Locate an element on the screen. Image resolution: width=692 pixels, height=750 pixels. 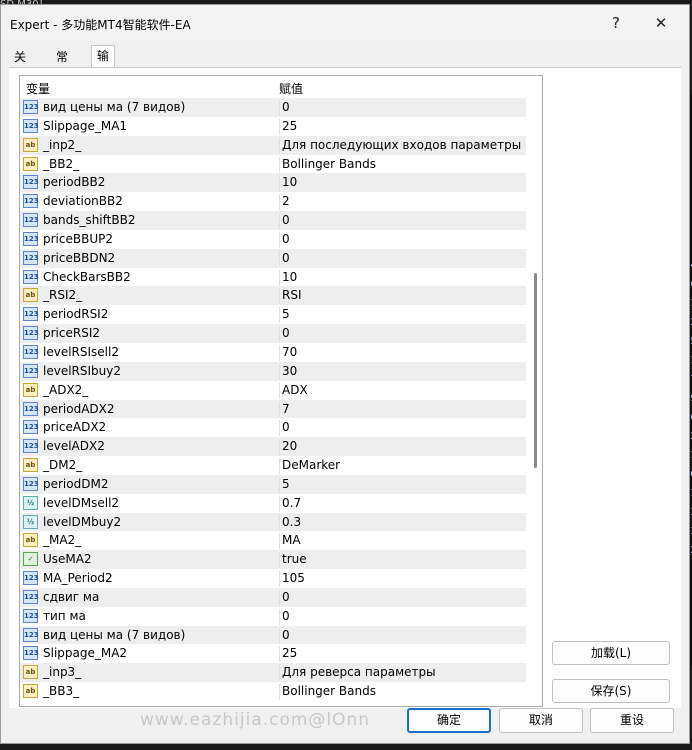
parameter-value: 7 is located at coordinates (284, 409).